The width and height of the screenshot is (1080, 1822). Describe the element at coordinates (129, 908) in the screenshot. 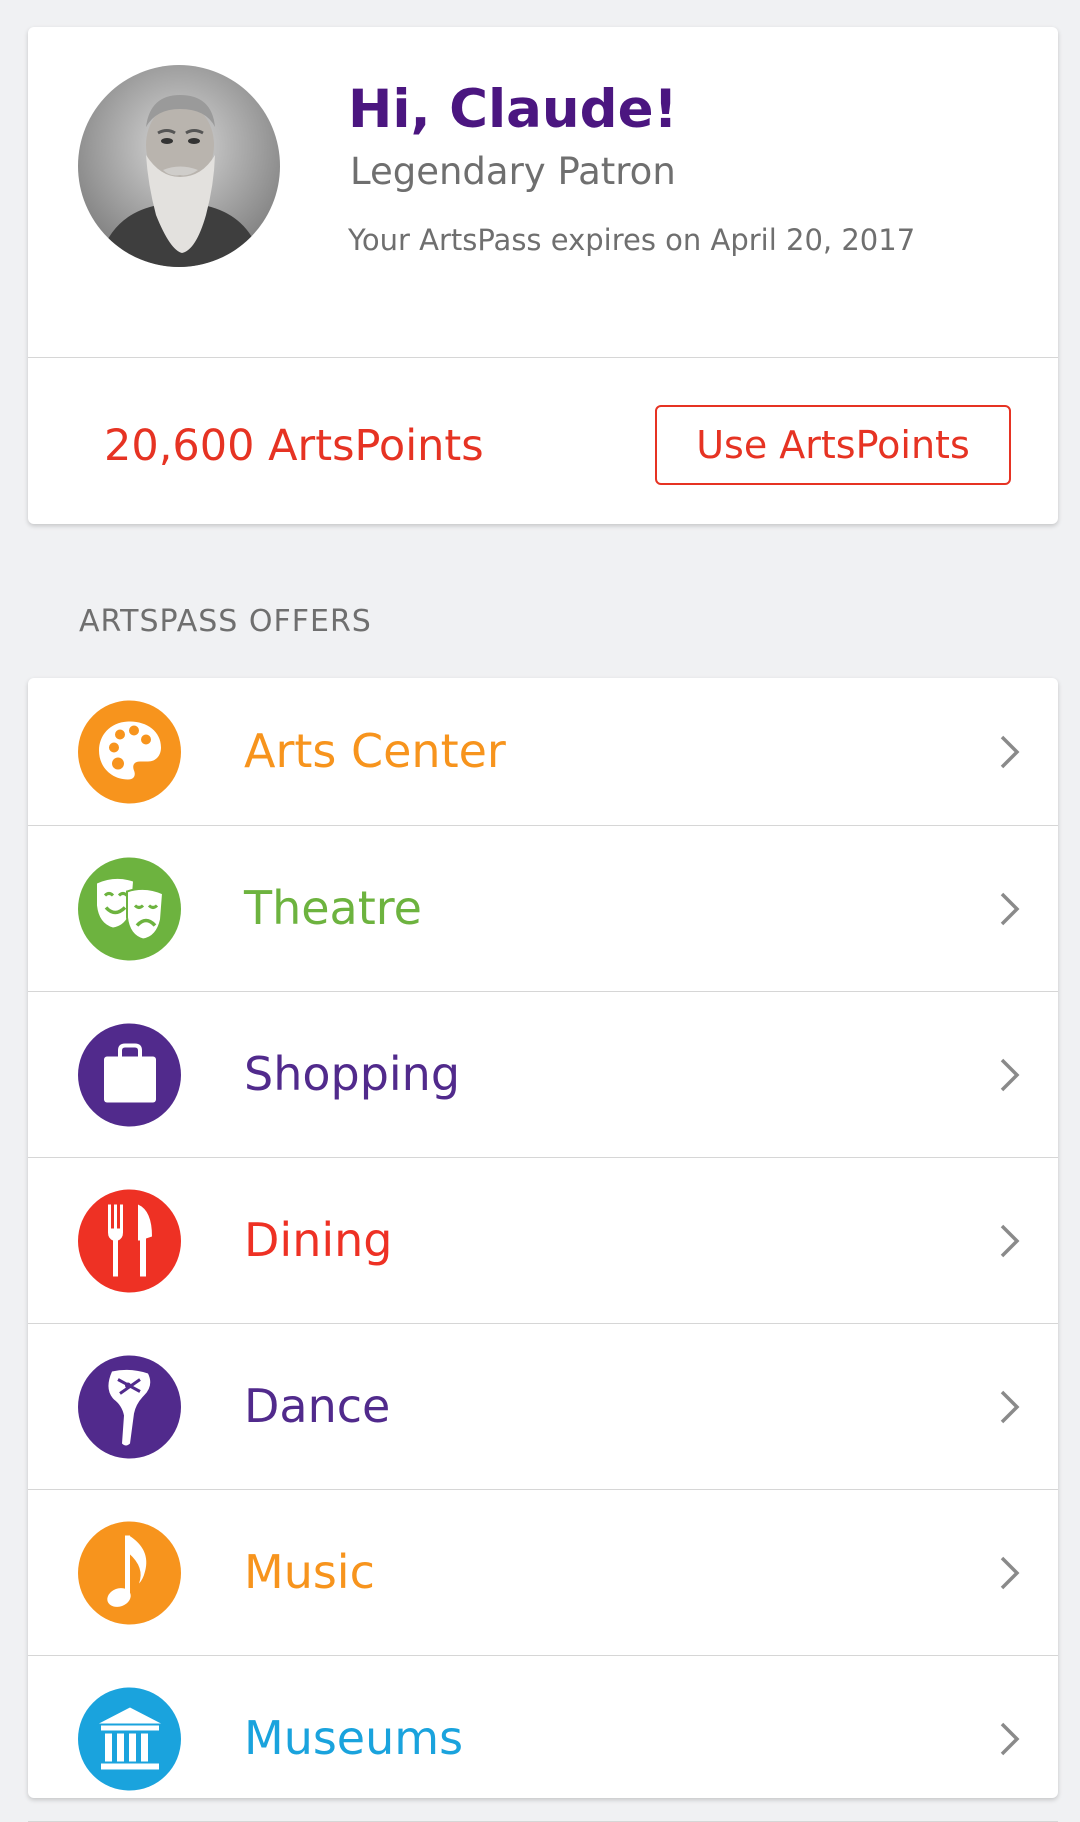

I see `theatre-masks-icon` at that location.